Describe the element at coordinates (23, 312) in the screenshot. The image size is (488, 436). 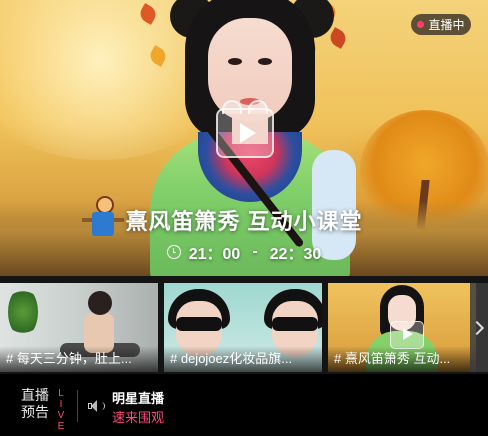
I see `plant-image` at that location.